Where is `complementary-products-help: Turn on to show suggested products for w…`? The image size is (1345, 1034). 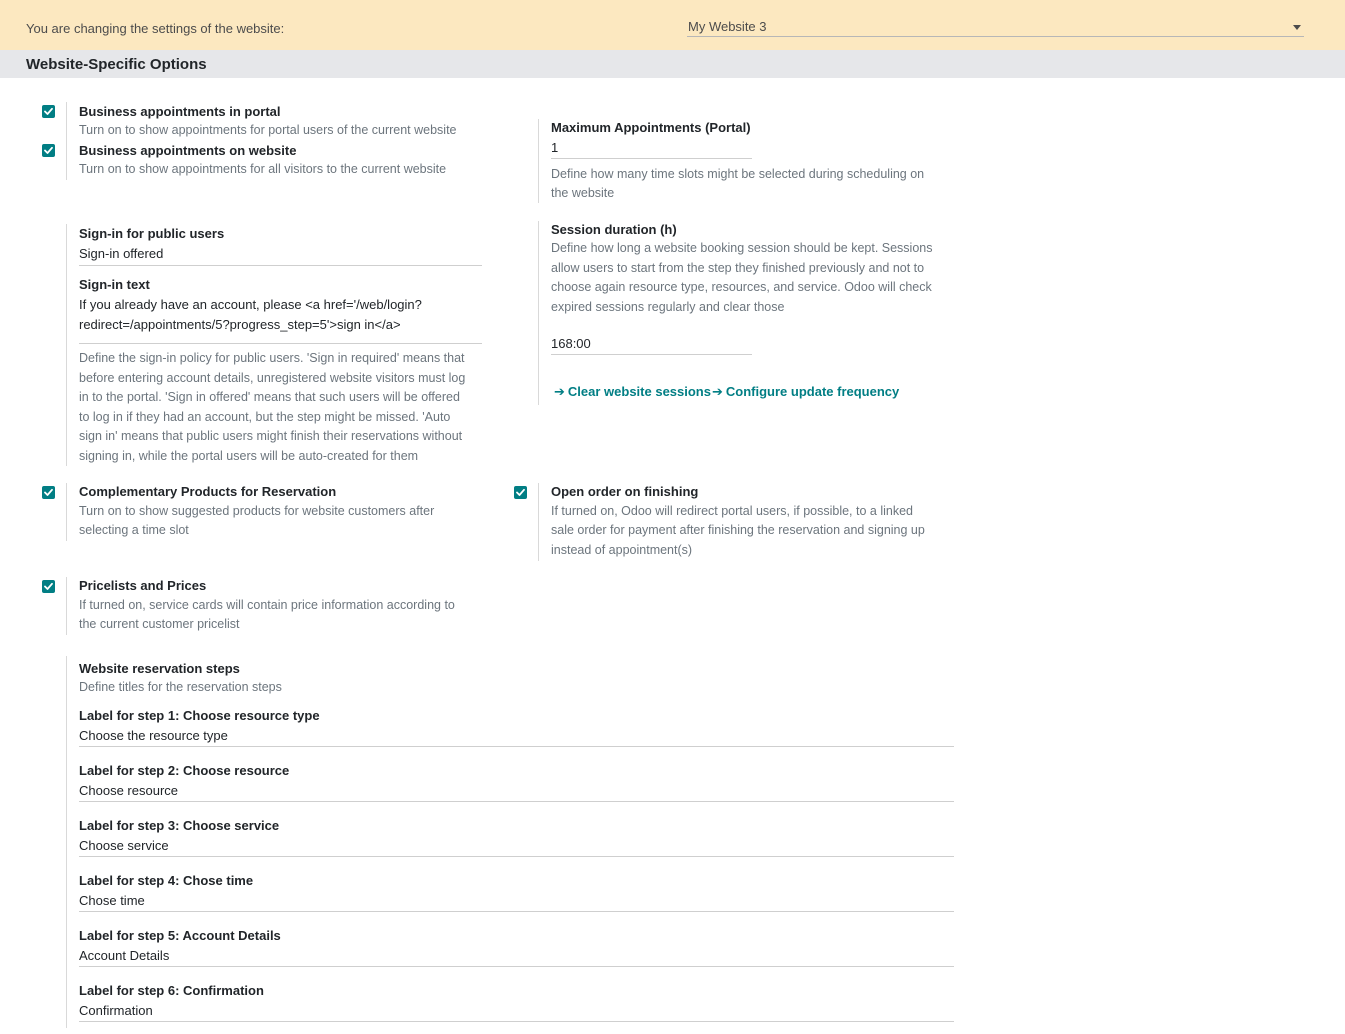 complementary-products-help: Turn on to show suggested products for w… is located at coordinates (257, 511).